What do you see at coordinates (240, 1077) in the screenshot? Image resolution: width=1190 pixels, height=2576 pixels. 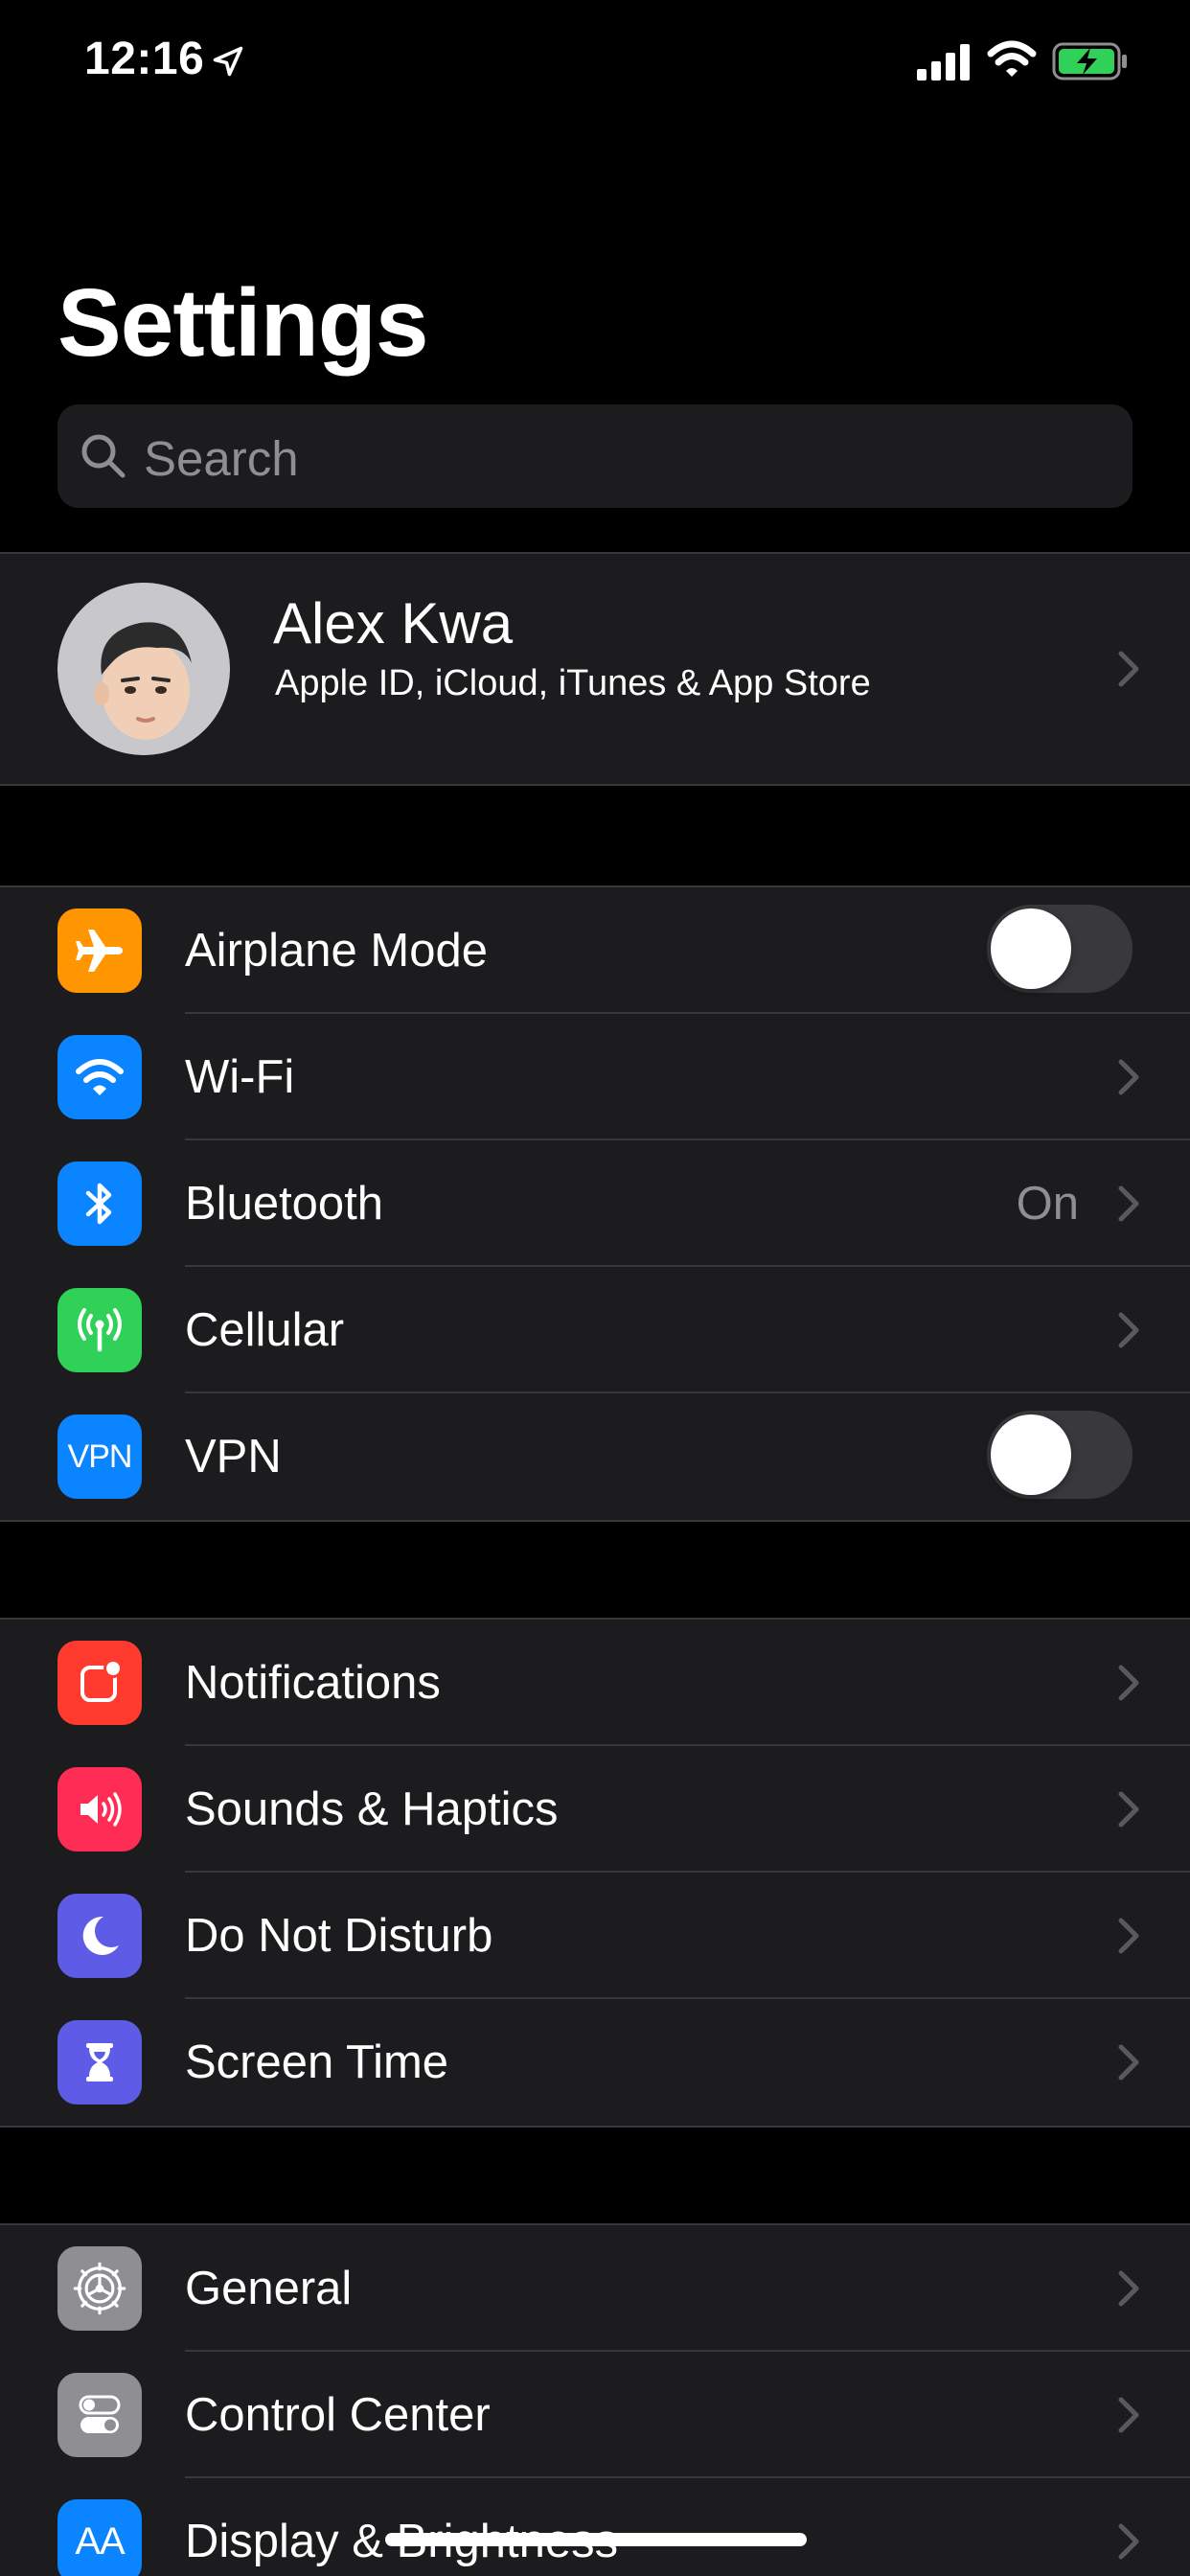 I see `row-label: Wi-Fi` at bounding box center [240, 1077].